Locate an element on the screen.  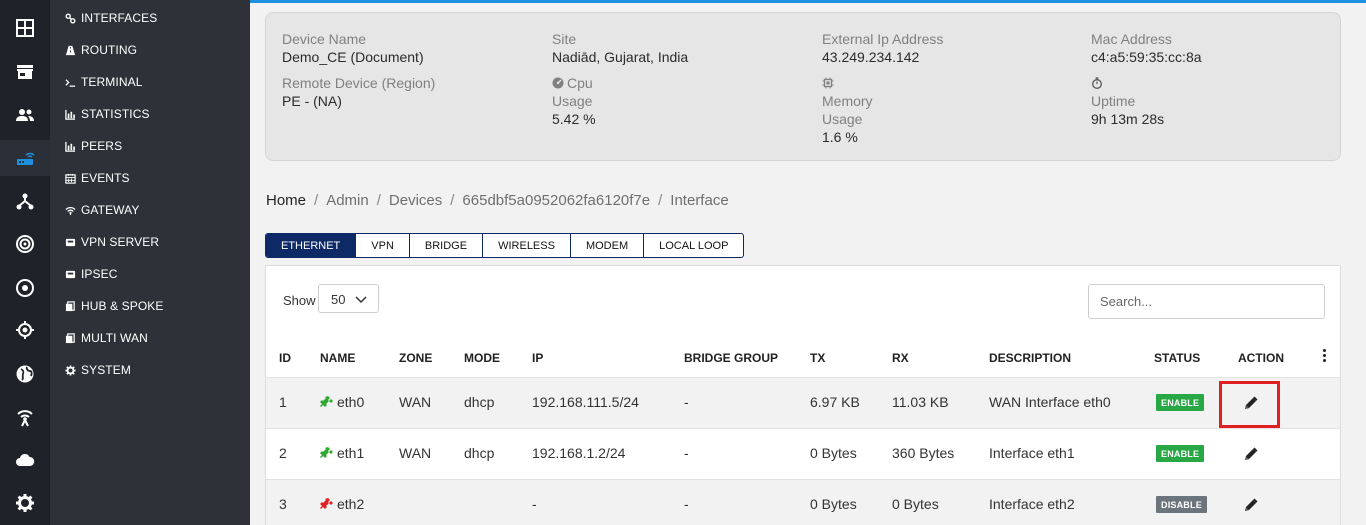
cell-name: eth0 is located at coordinates (342, 402).